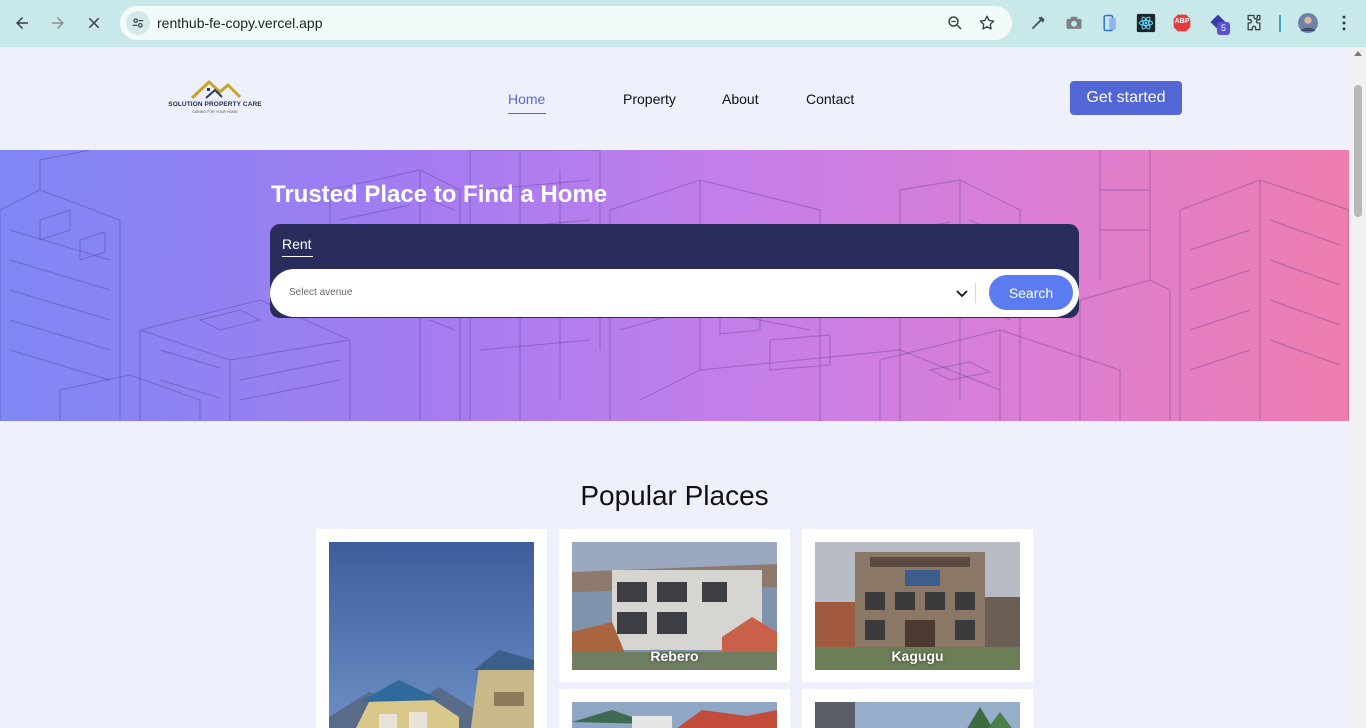 The height and width of the screenshot is (728, 1366). Describe the element at coordinates (674, 656) in the screenshot. I see `place-label: Rebero` at that location.